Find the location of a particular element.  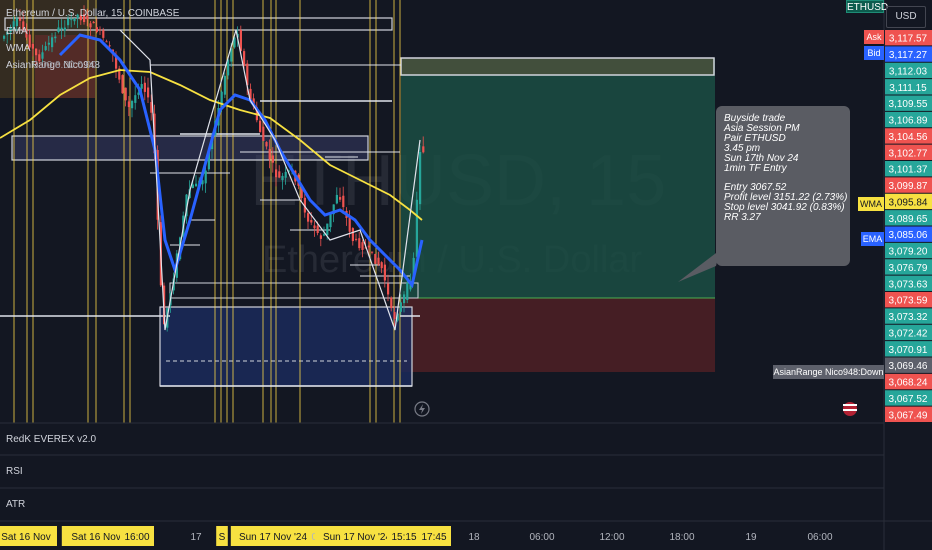

currency-button: USD is located at coordinates (906, 17).